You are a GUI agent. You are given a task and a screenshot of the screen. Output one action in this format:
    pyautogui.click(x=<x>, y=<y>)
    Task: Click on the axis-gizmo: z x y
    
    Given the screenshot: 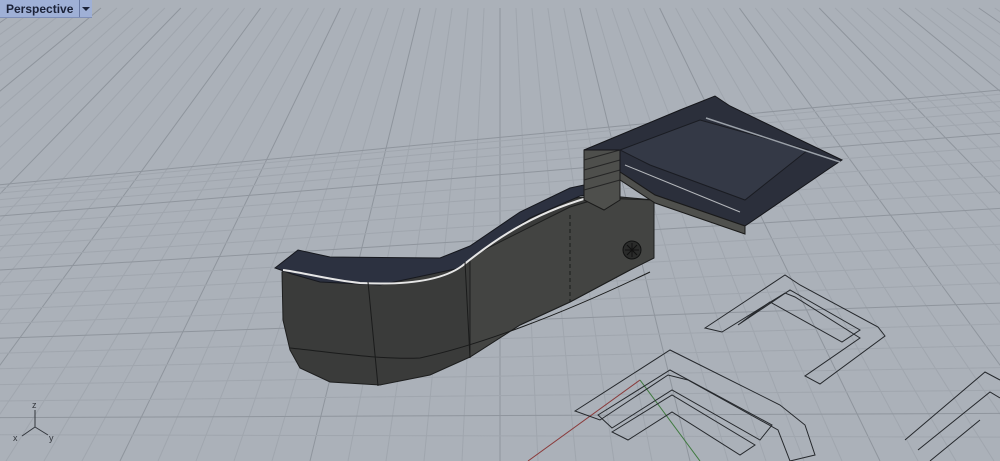 What is the action you would take?
    pyautogui.click(x=33, y=421)
    